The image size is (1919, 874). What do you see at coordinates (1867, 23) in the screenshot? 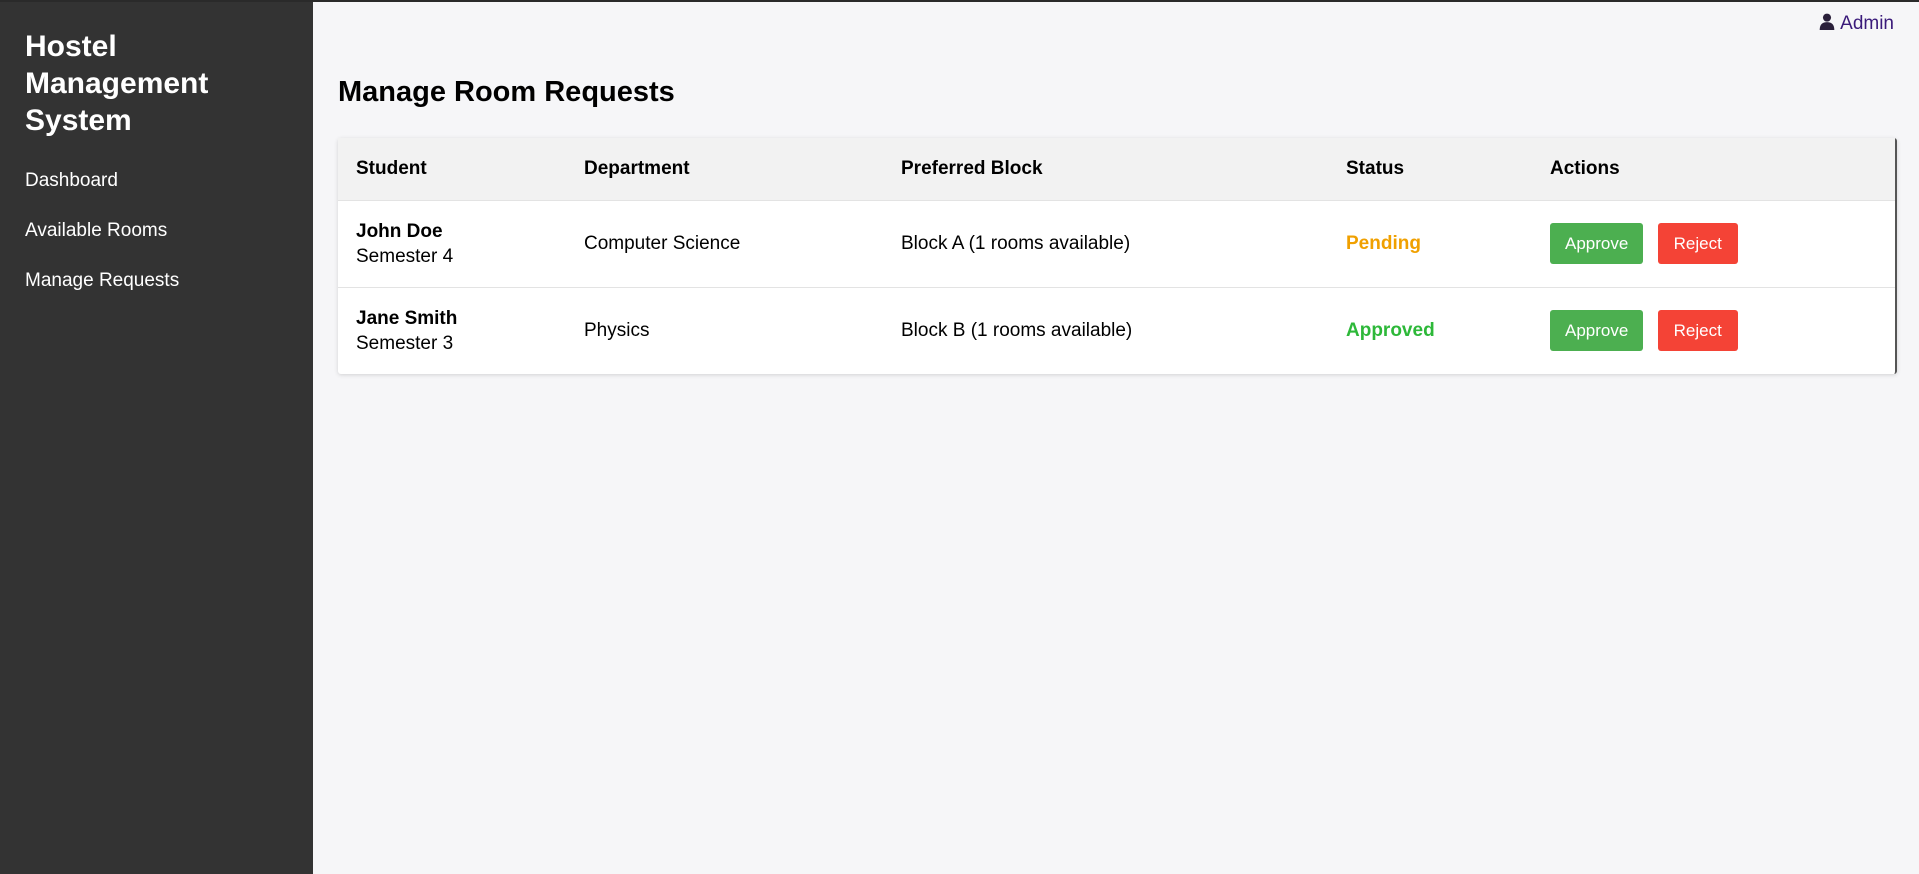
I see `admin-label: Admin` at bounding box center [1867, 23].